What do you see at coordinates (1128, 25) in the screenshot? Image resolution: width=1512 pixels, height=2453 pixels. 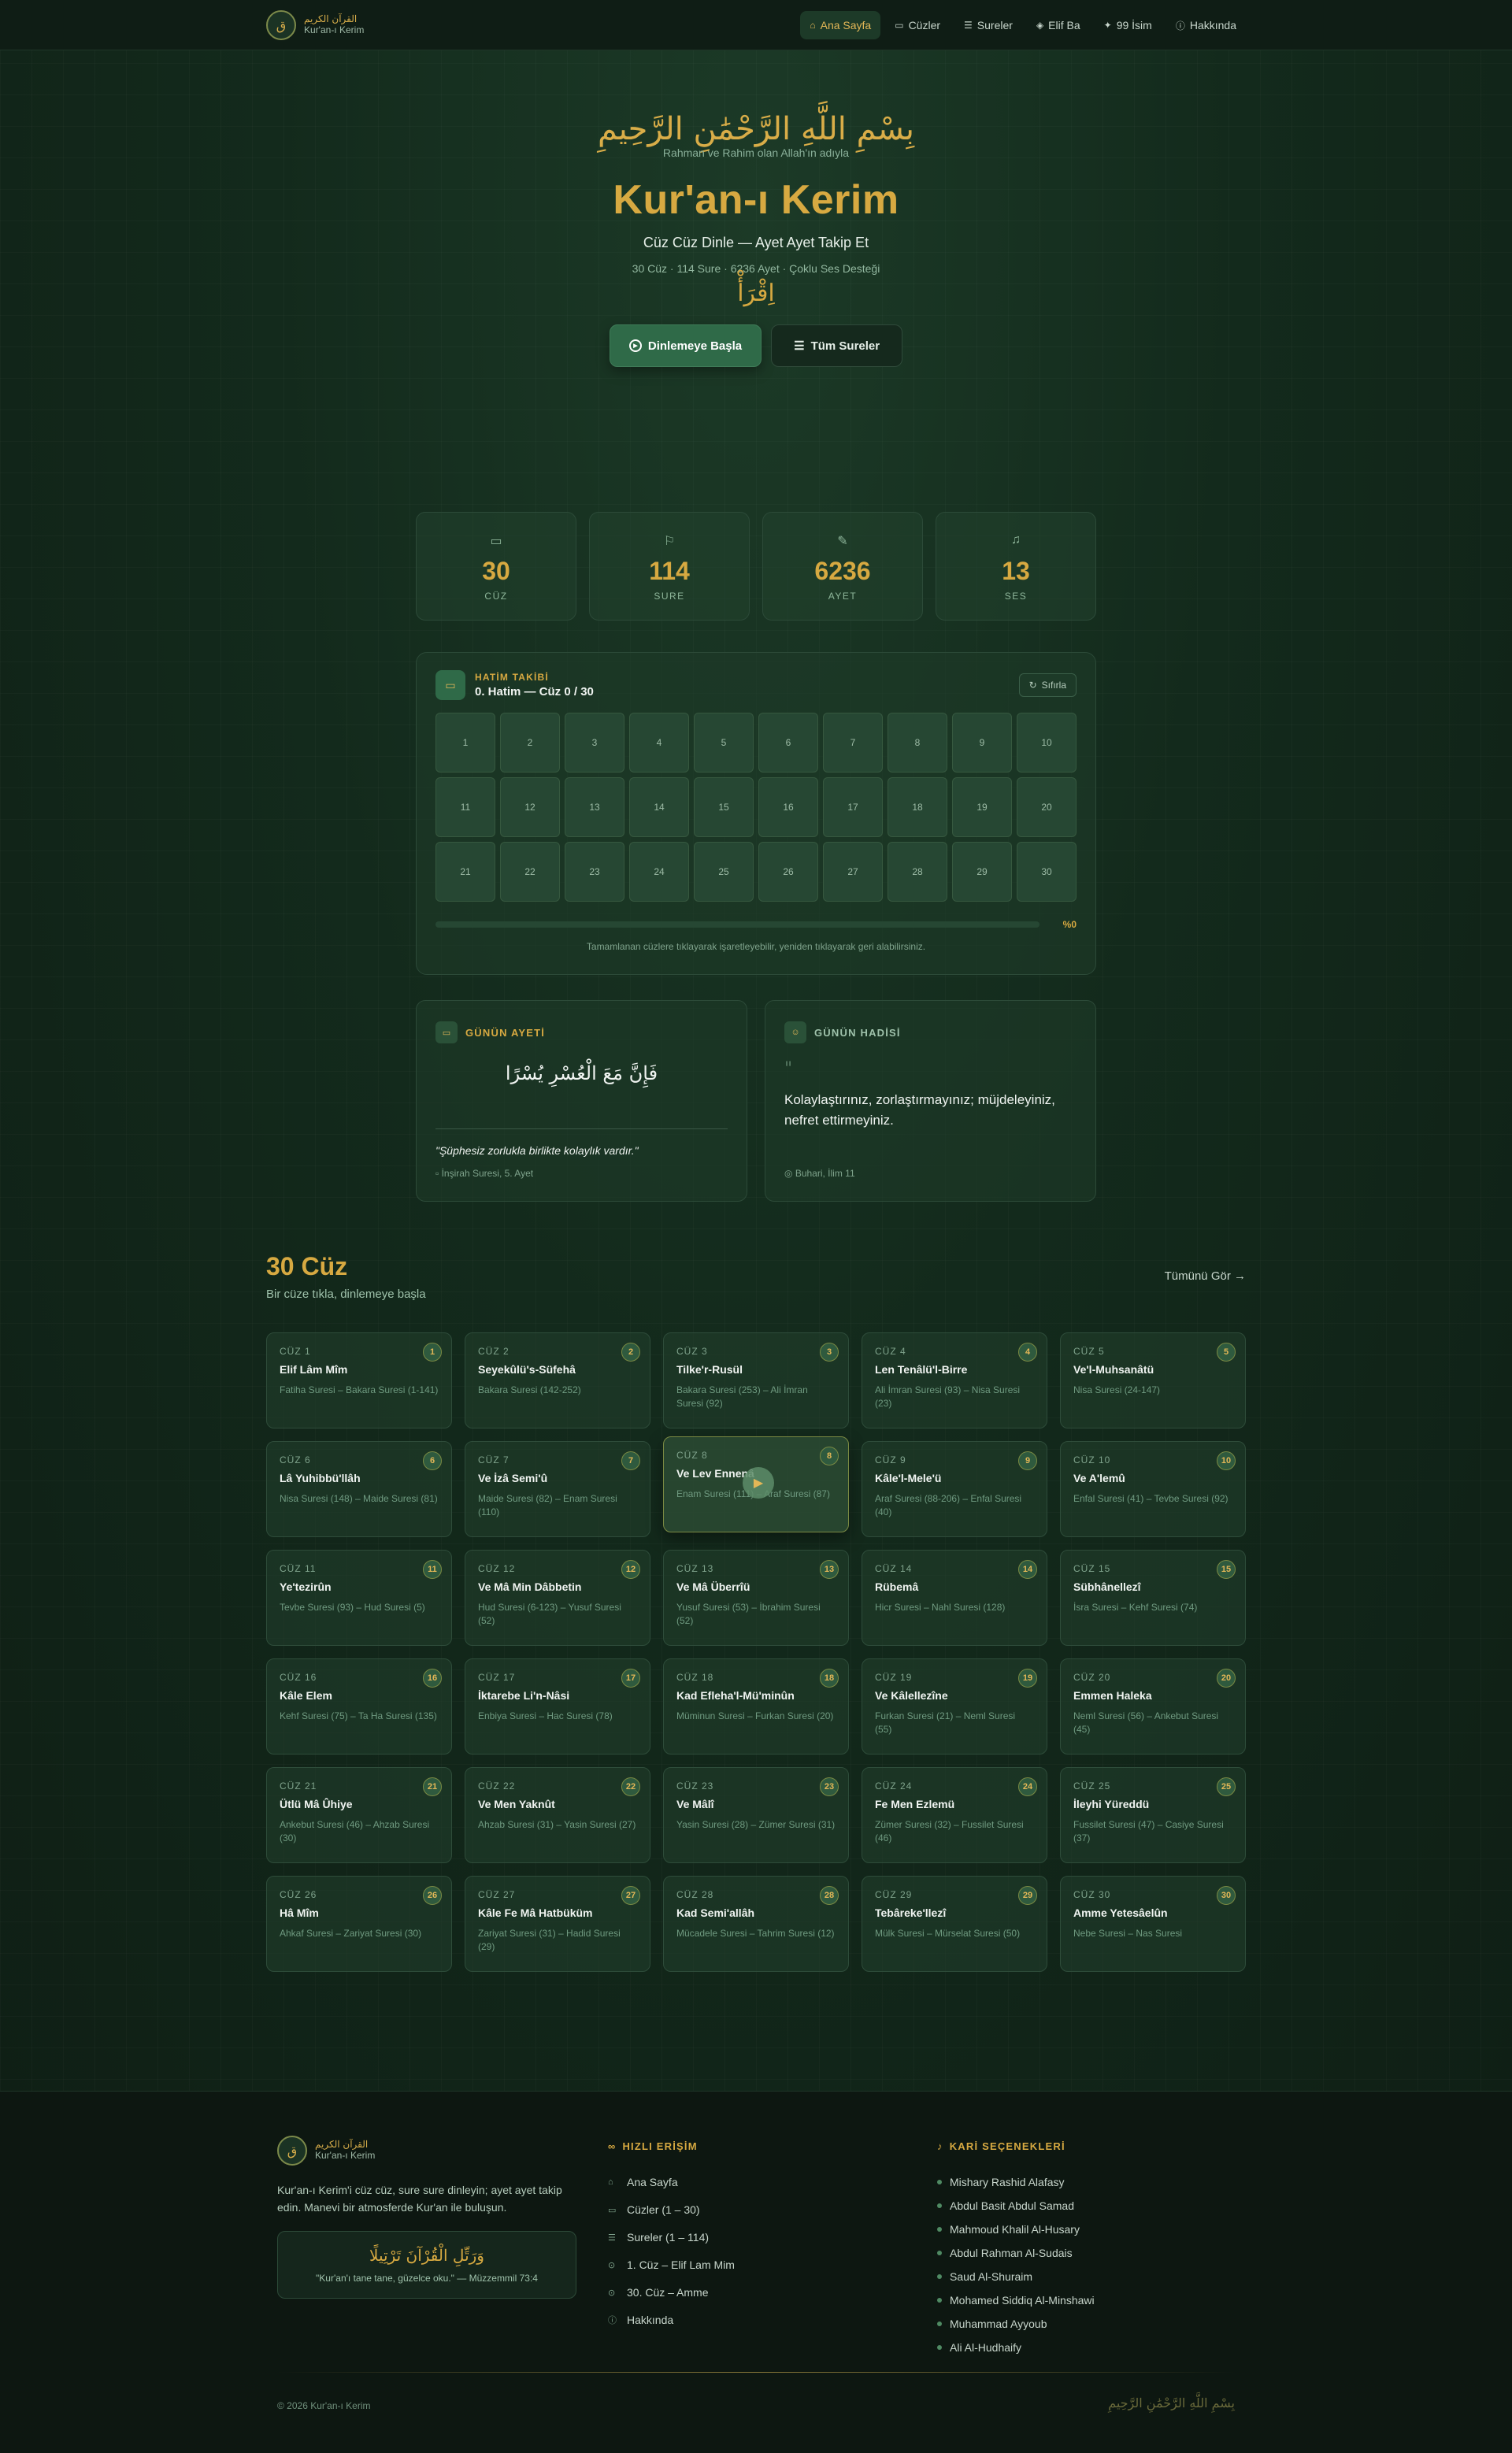 I see `nav-99-names: ✦ 99 İsim` at bounding box center [1128, 25].